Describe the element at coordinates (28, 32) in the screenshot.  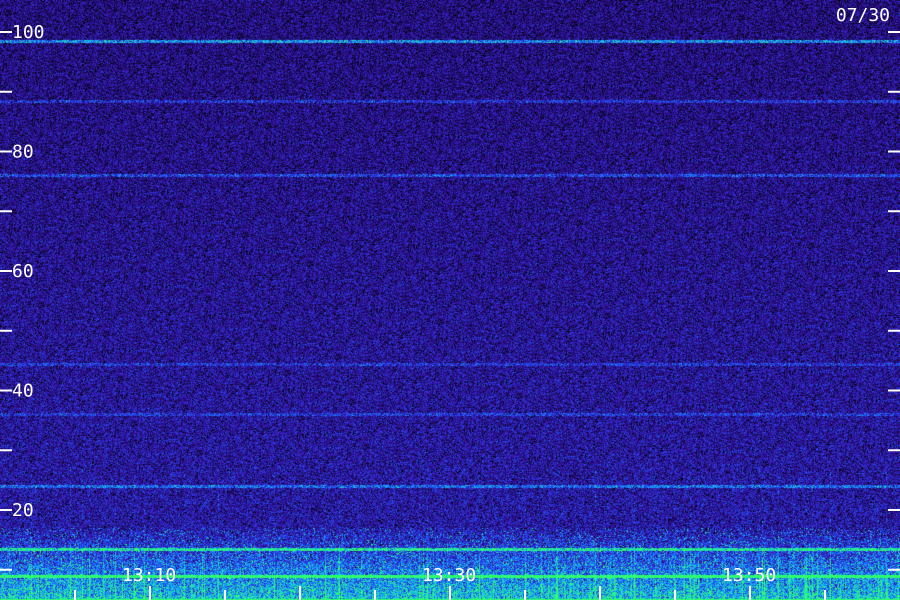
I see `y-tick-label: 100` at that location.